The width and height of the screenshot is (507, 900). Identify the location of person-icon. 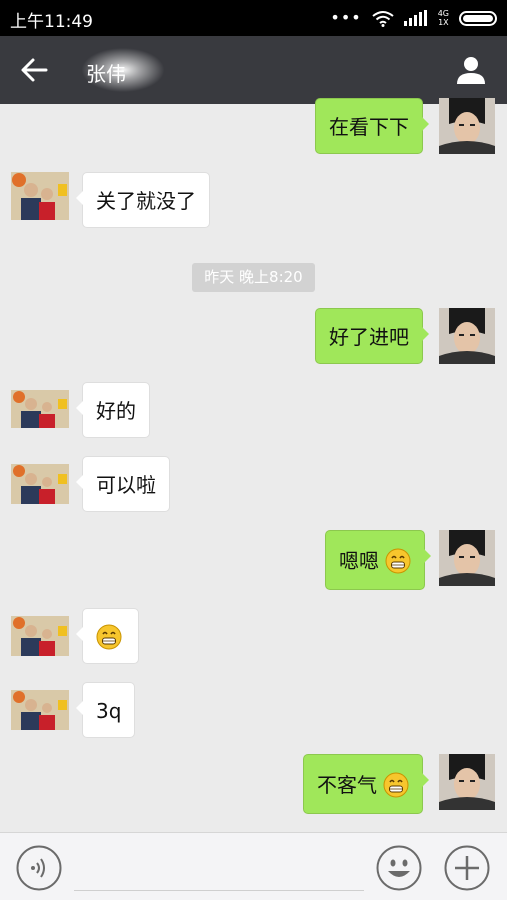
(471, 70).